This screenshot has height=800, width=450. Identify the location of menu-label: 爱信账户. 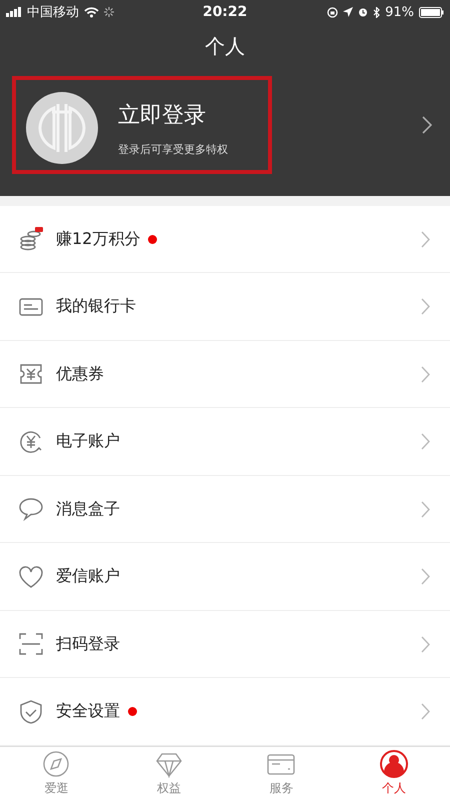
(88, 577).